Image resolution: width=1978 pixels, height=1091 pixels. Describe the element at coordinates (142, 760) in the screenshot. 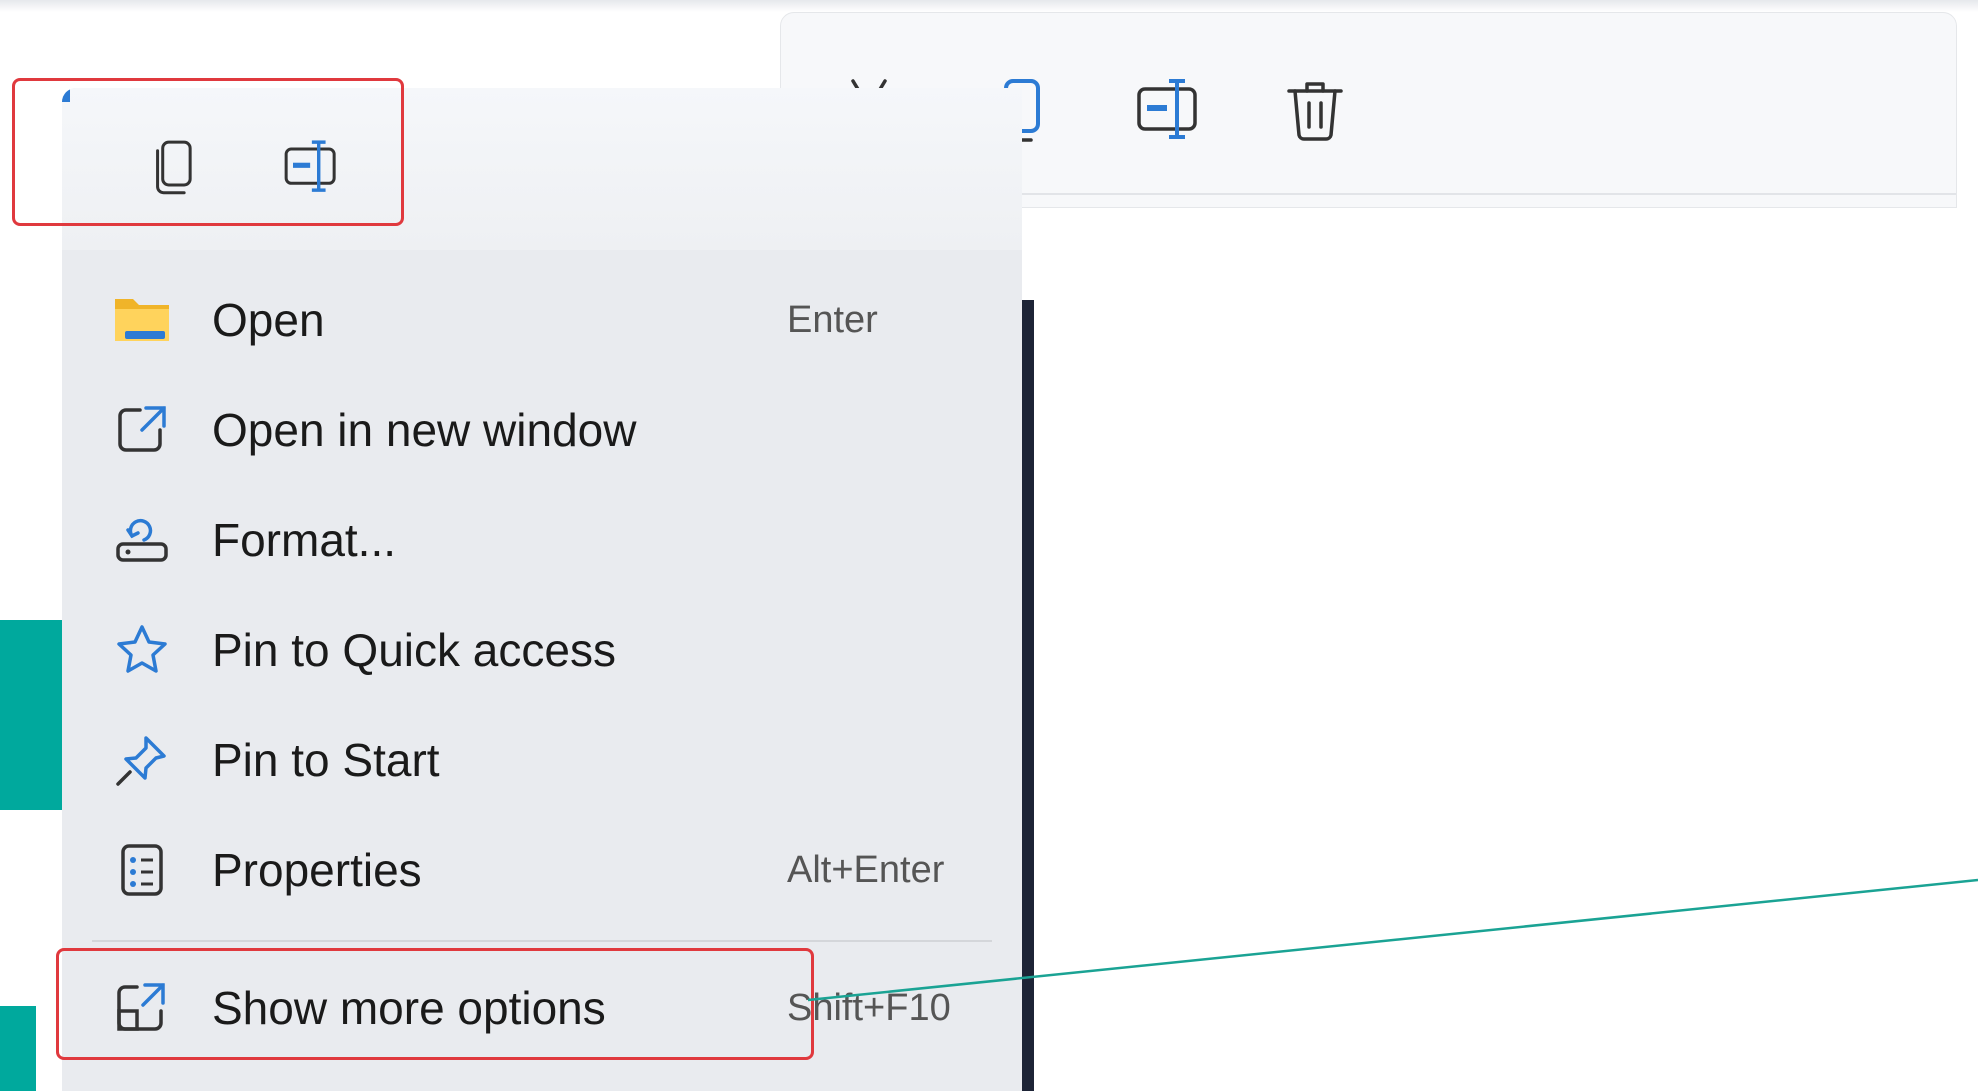

I see `pin-icon` at that location.